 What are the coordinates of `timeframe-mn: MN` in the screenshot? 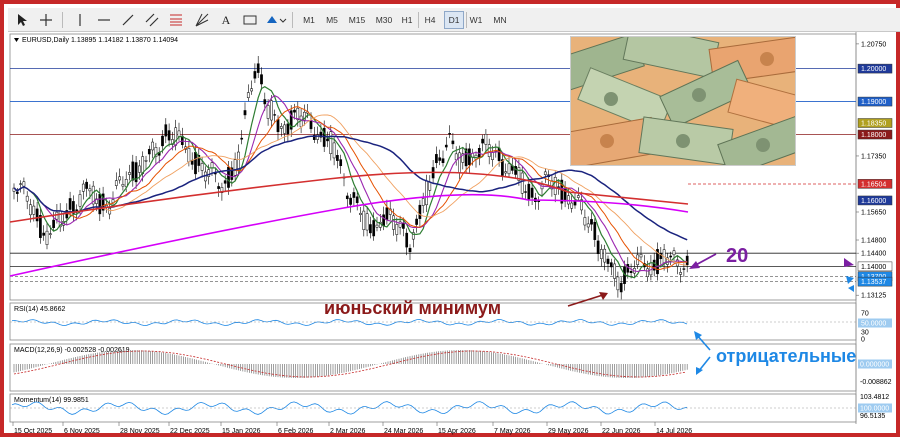 It's located at (500, 20).